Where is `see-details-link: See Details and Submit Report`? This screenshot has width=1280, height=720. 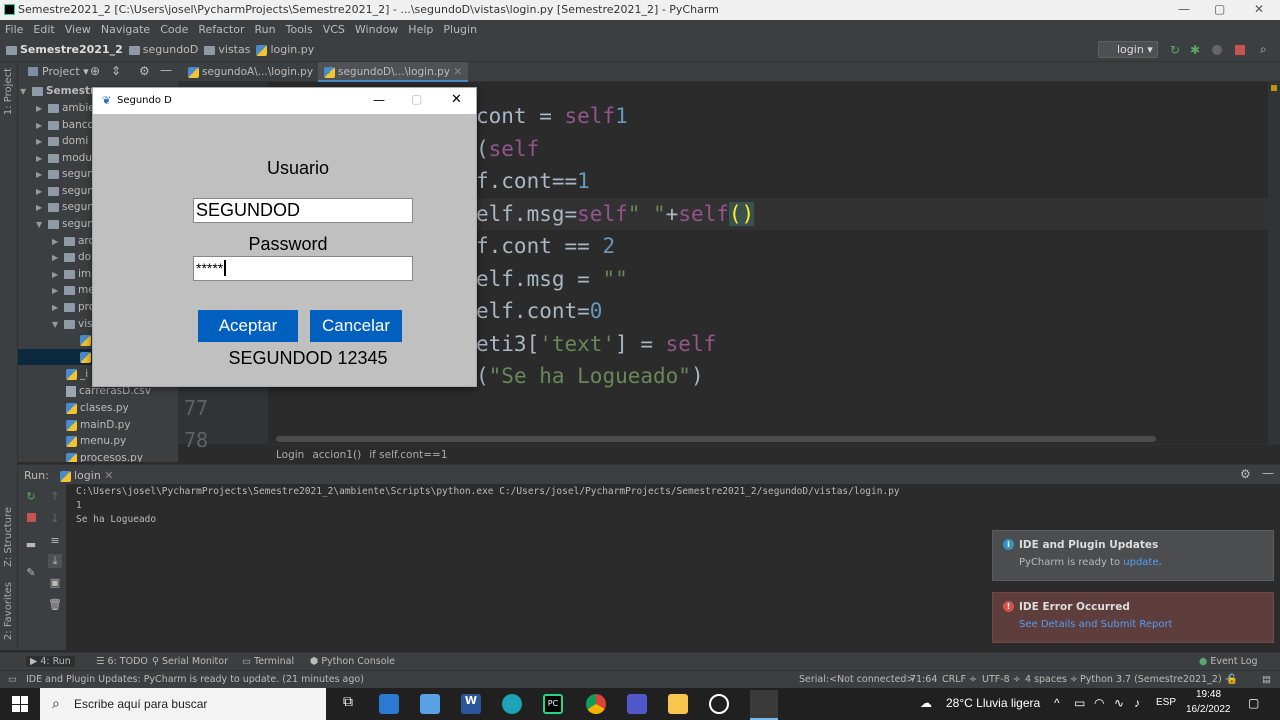
see-details-link: See Details and Submit Report is located at coordinates (1095, 624).